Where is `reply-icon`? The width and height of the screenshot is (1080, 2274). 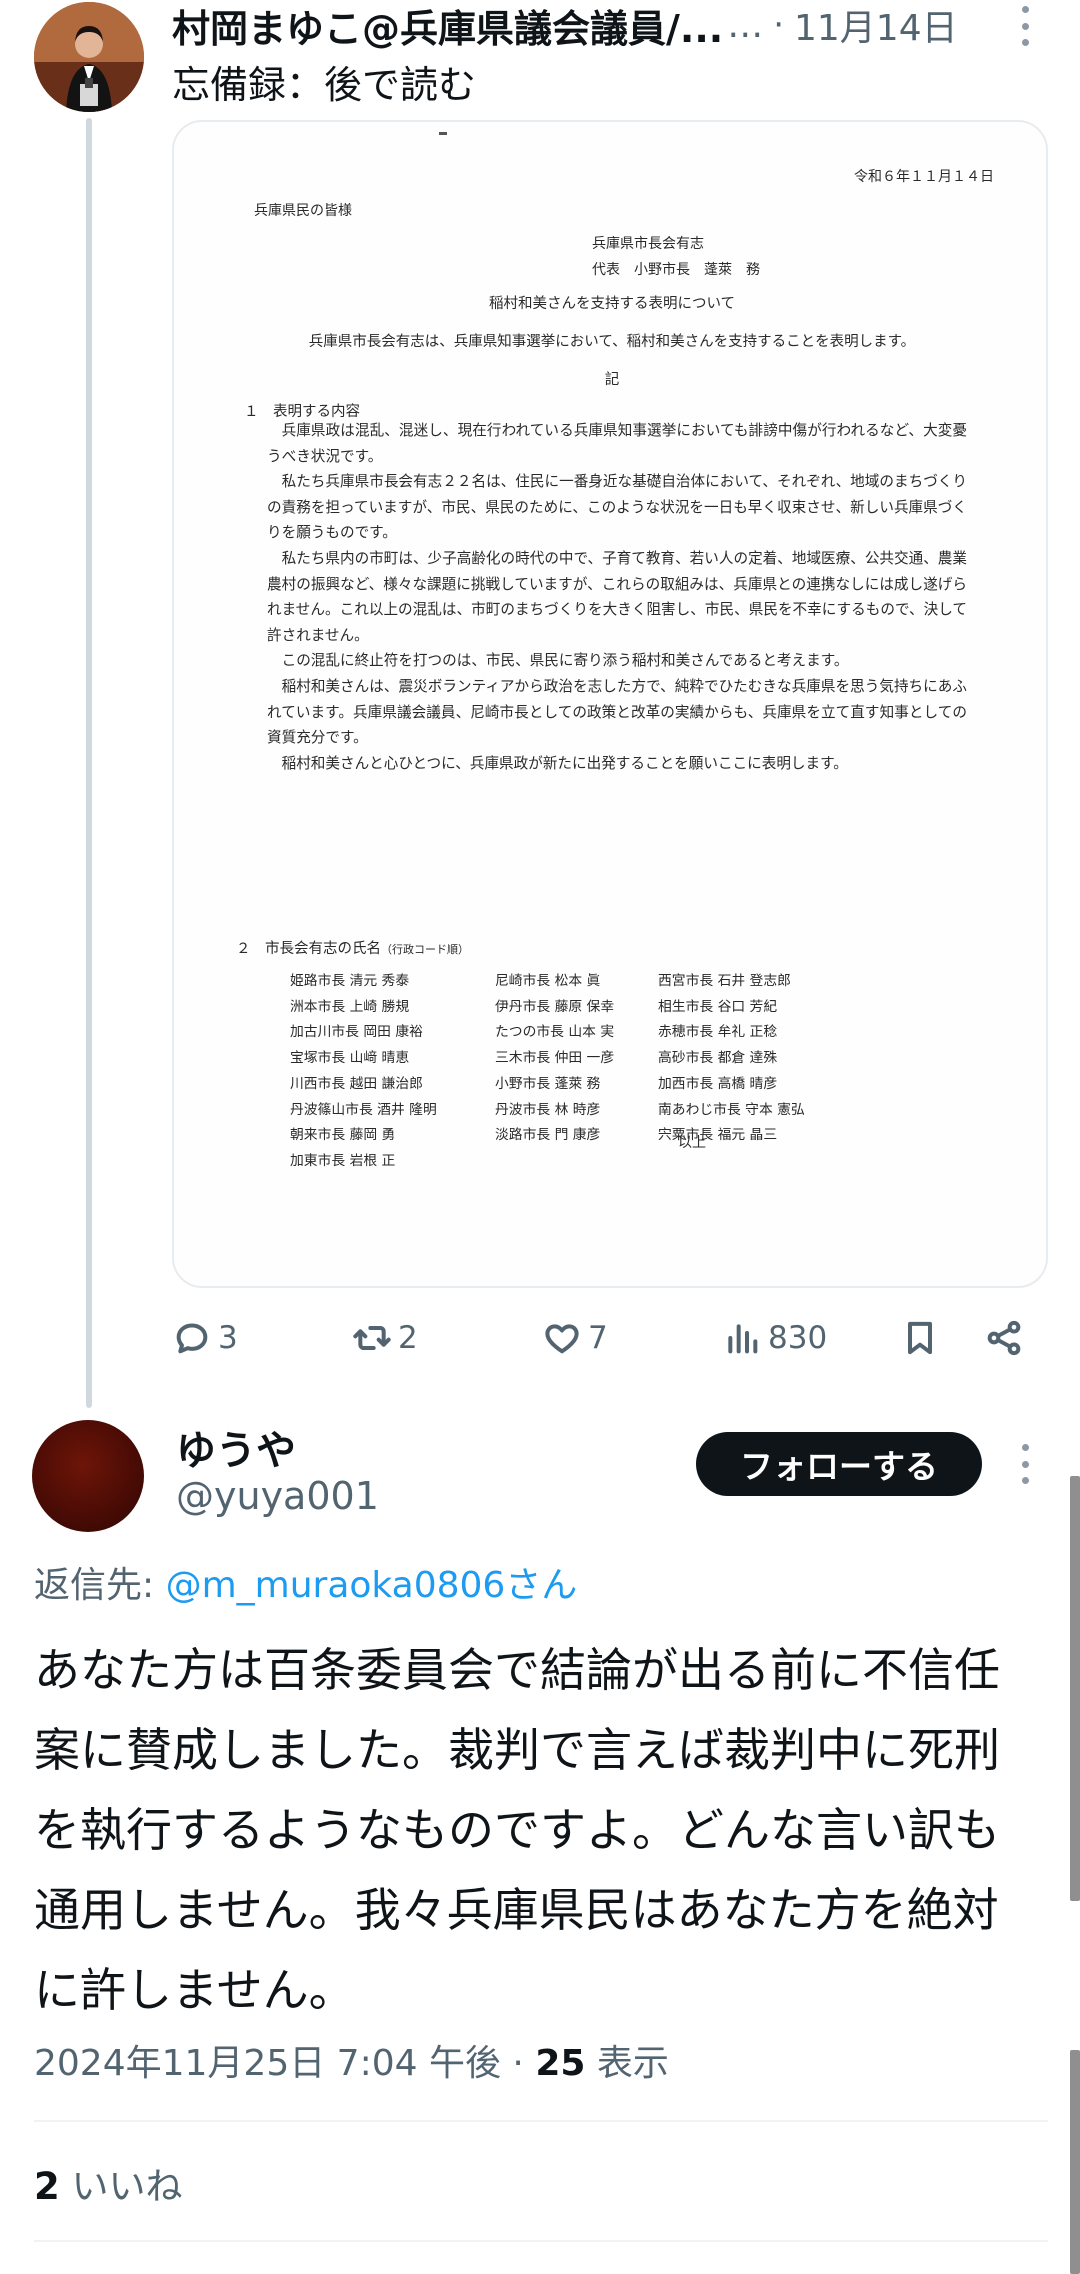
reply-icon is located at coordinates (192, 1338).